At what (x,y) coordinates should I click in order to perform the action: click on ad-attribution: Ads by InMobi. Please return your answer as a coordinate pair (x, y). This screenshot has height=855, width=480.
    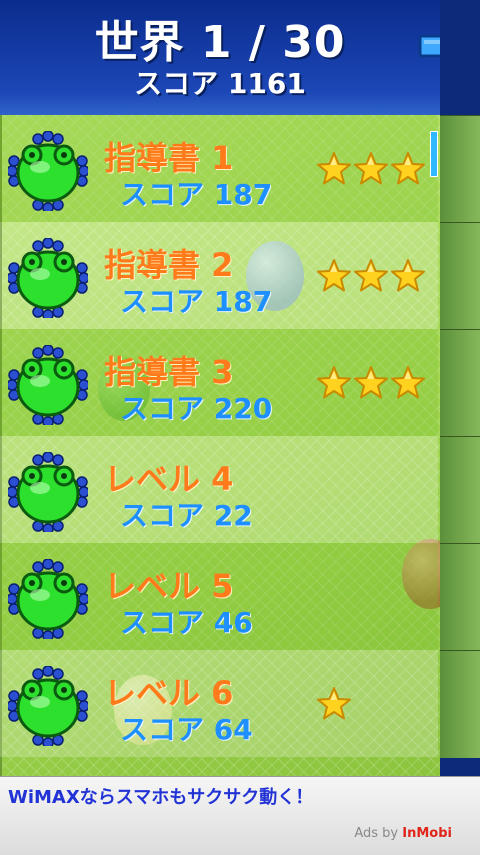
    Looking at the image, I should click on (403, 833).